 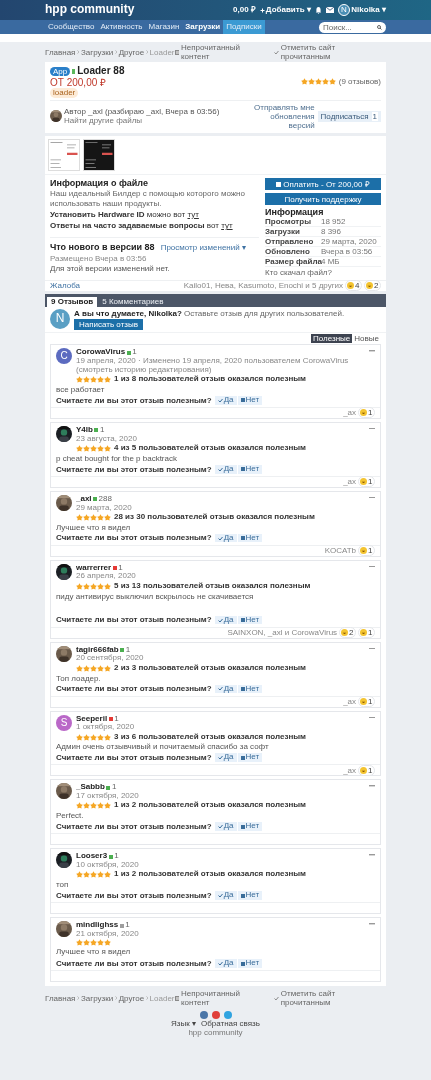 What do you see at coordinates (101, 352) in the screenshot?
I see `user-name: CorowaVirus` at bounding box center [101, 352].